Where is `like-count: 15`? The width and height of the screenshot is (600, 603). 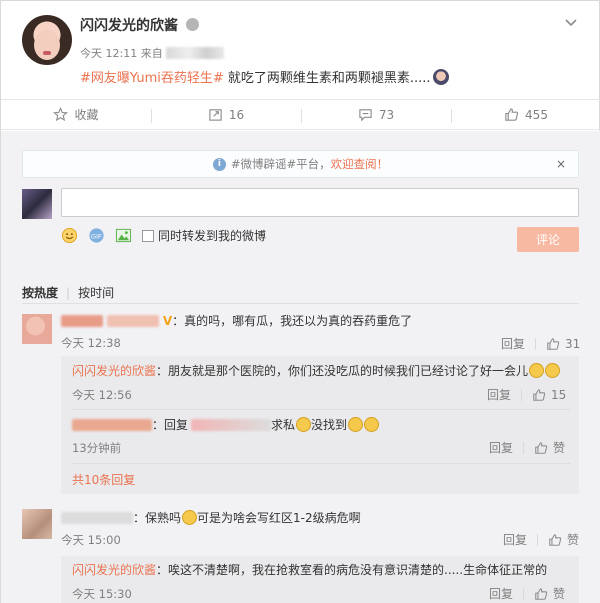
like-count: 15 is located at coordinates (559, 394).